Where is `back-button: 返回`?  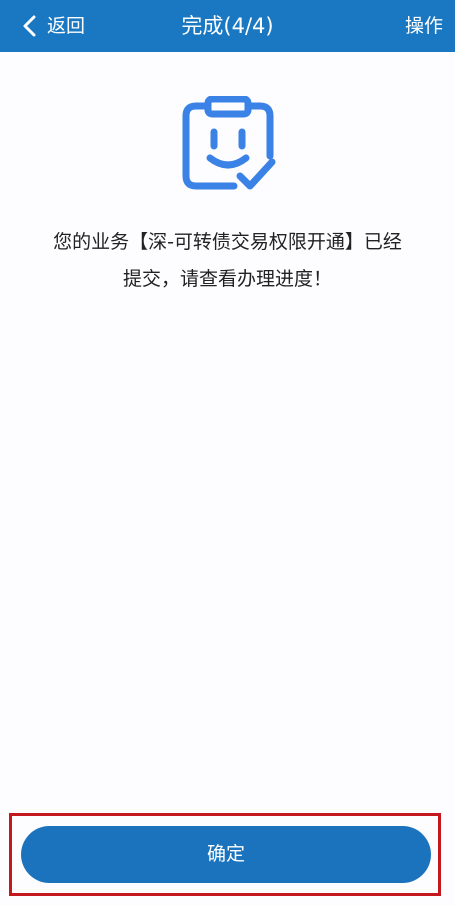 back-button: 返回 is located at coordinates (52, 26).